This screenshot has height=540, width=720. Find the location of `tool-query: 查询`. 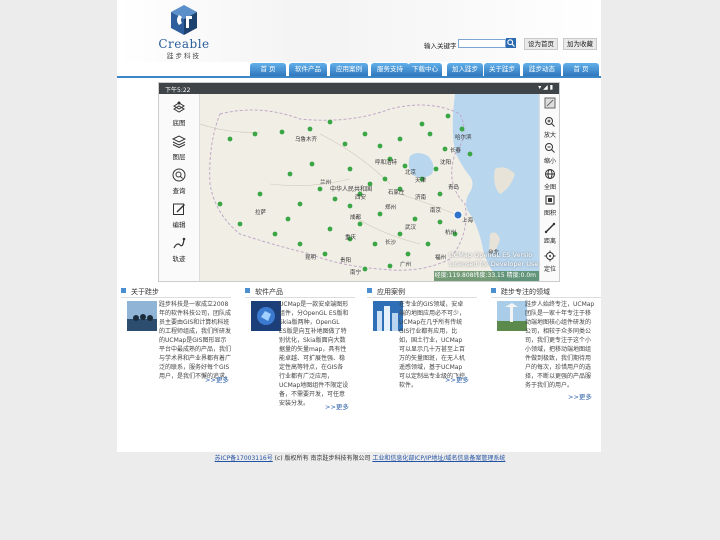

tool-query: 查询 is located at coordinates (179, 181).